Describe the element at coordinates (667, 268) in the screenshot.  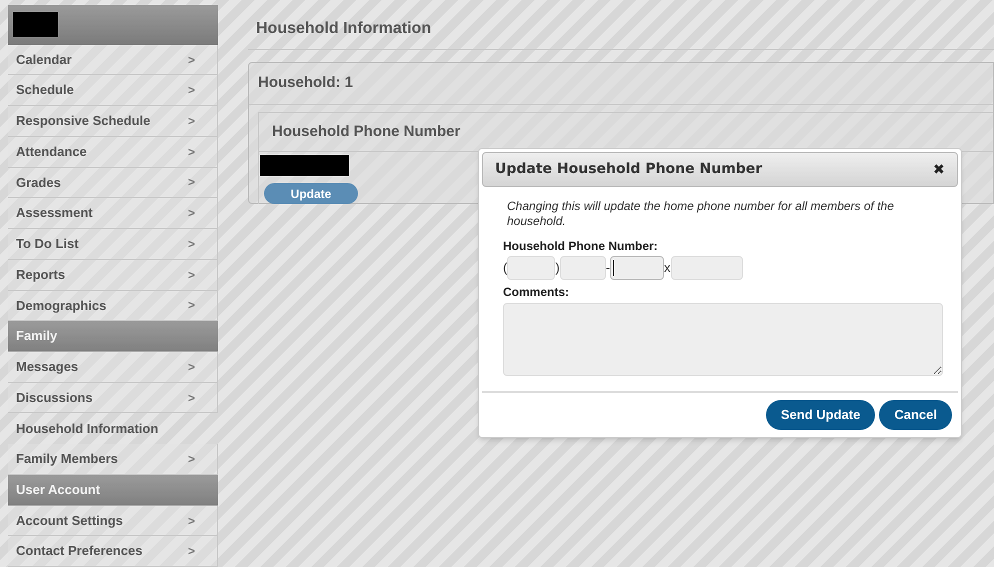
I see `phone-separator: x` at that location.